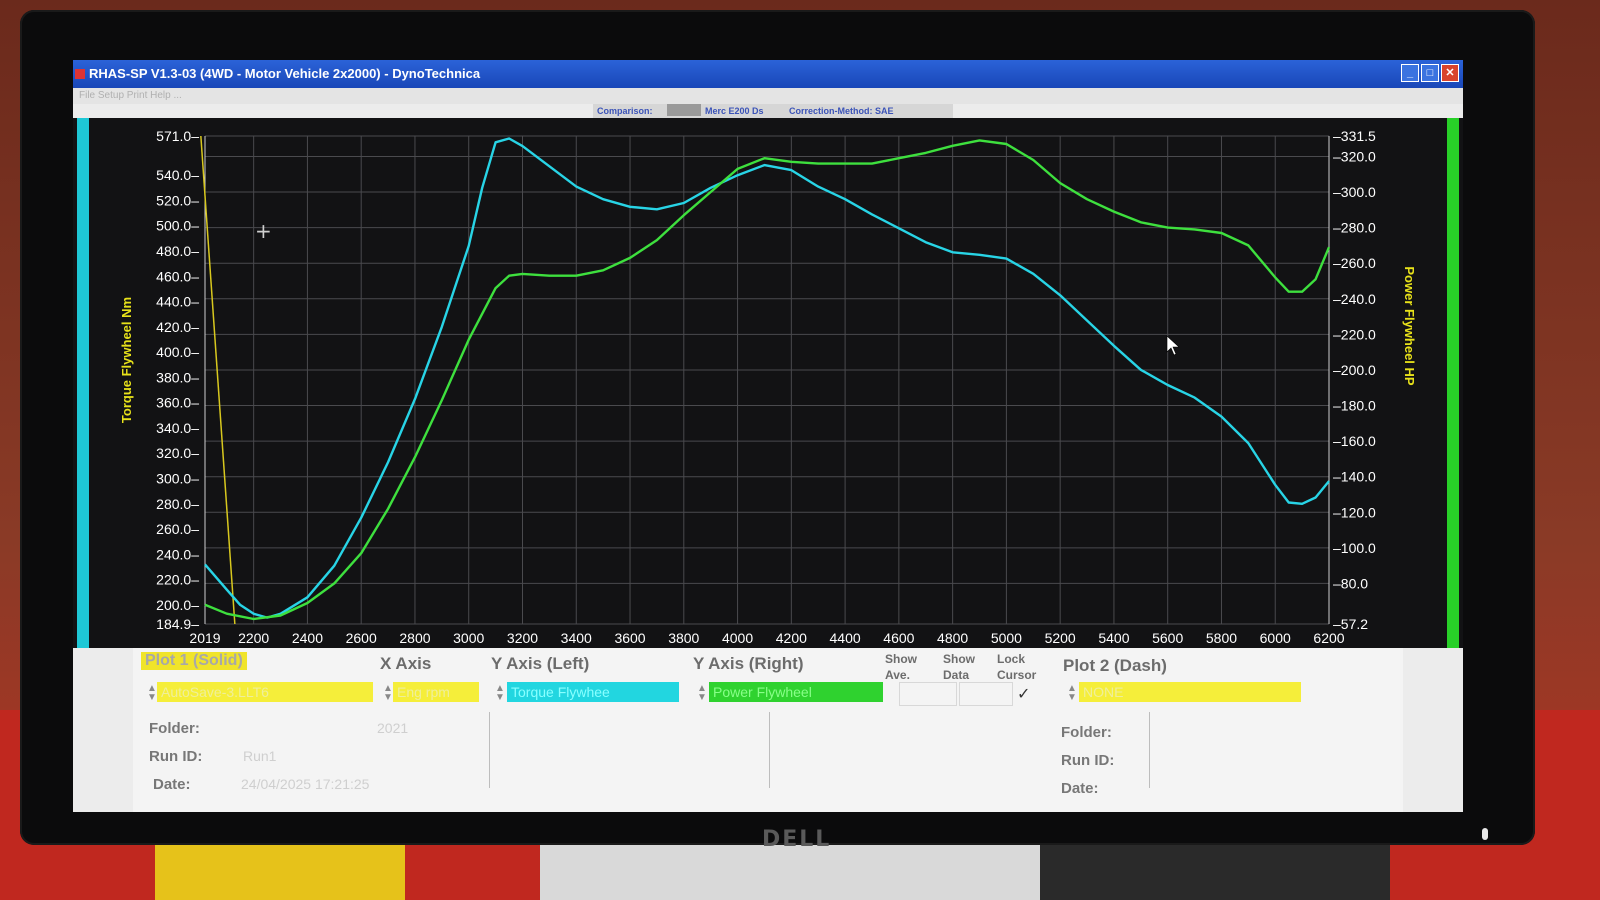 The height and width of the screenshot is (900, 1600). I want to click on y-right-tick-label: –57.2, so click(1350, 624).